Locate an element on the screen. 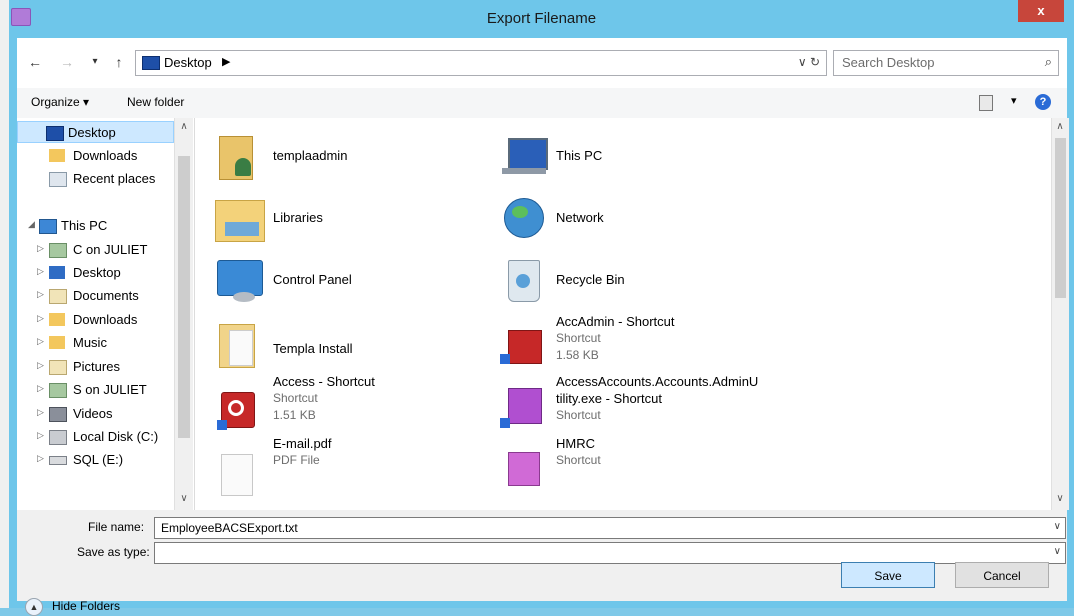  item-templaadmin: templaadmin is located at coordinates (350, 155).